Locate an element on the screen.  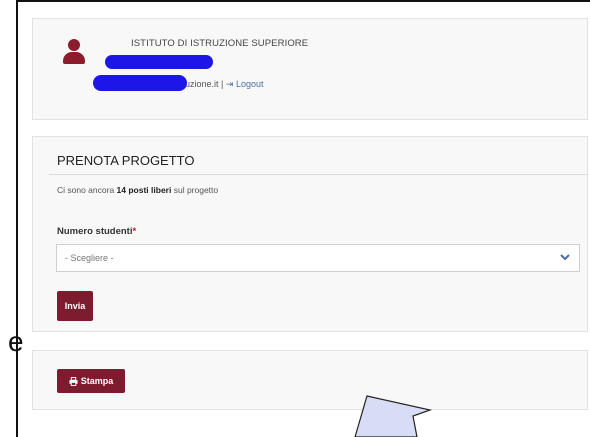
printer-icon is located at coordinates (73, 381).